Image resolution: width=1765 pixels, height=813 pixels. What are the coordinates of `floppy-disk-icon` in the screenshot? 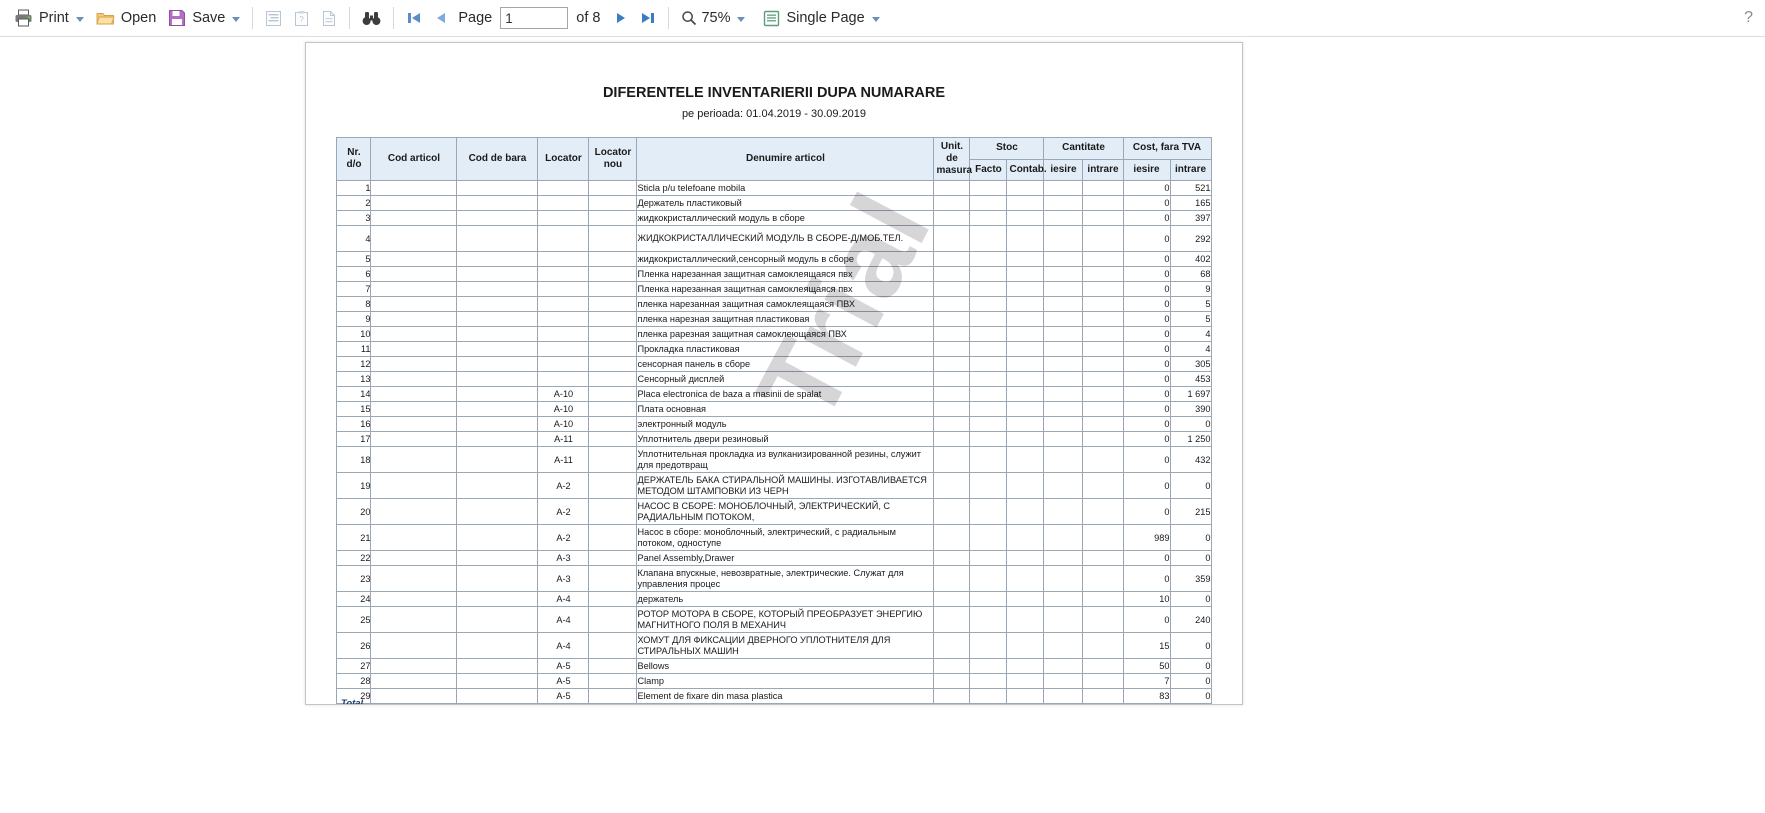 It's located at (177, 18).